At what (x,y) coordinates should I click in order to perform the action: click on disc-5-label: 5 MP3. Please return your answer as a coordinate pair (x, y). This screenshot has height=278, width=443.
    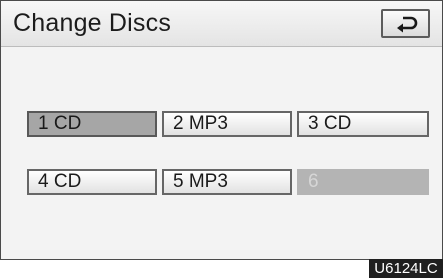
    Looking at the image, I should click on (200, 181).